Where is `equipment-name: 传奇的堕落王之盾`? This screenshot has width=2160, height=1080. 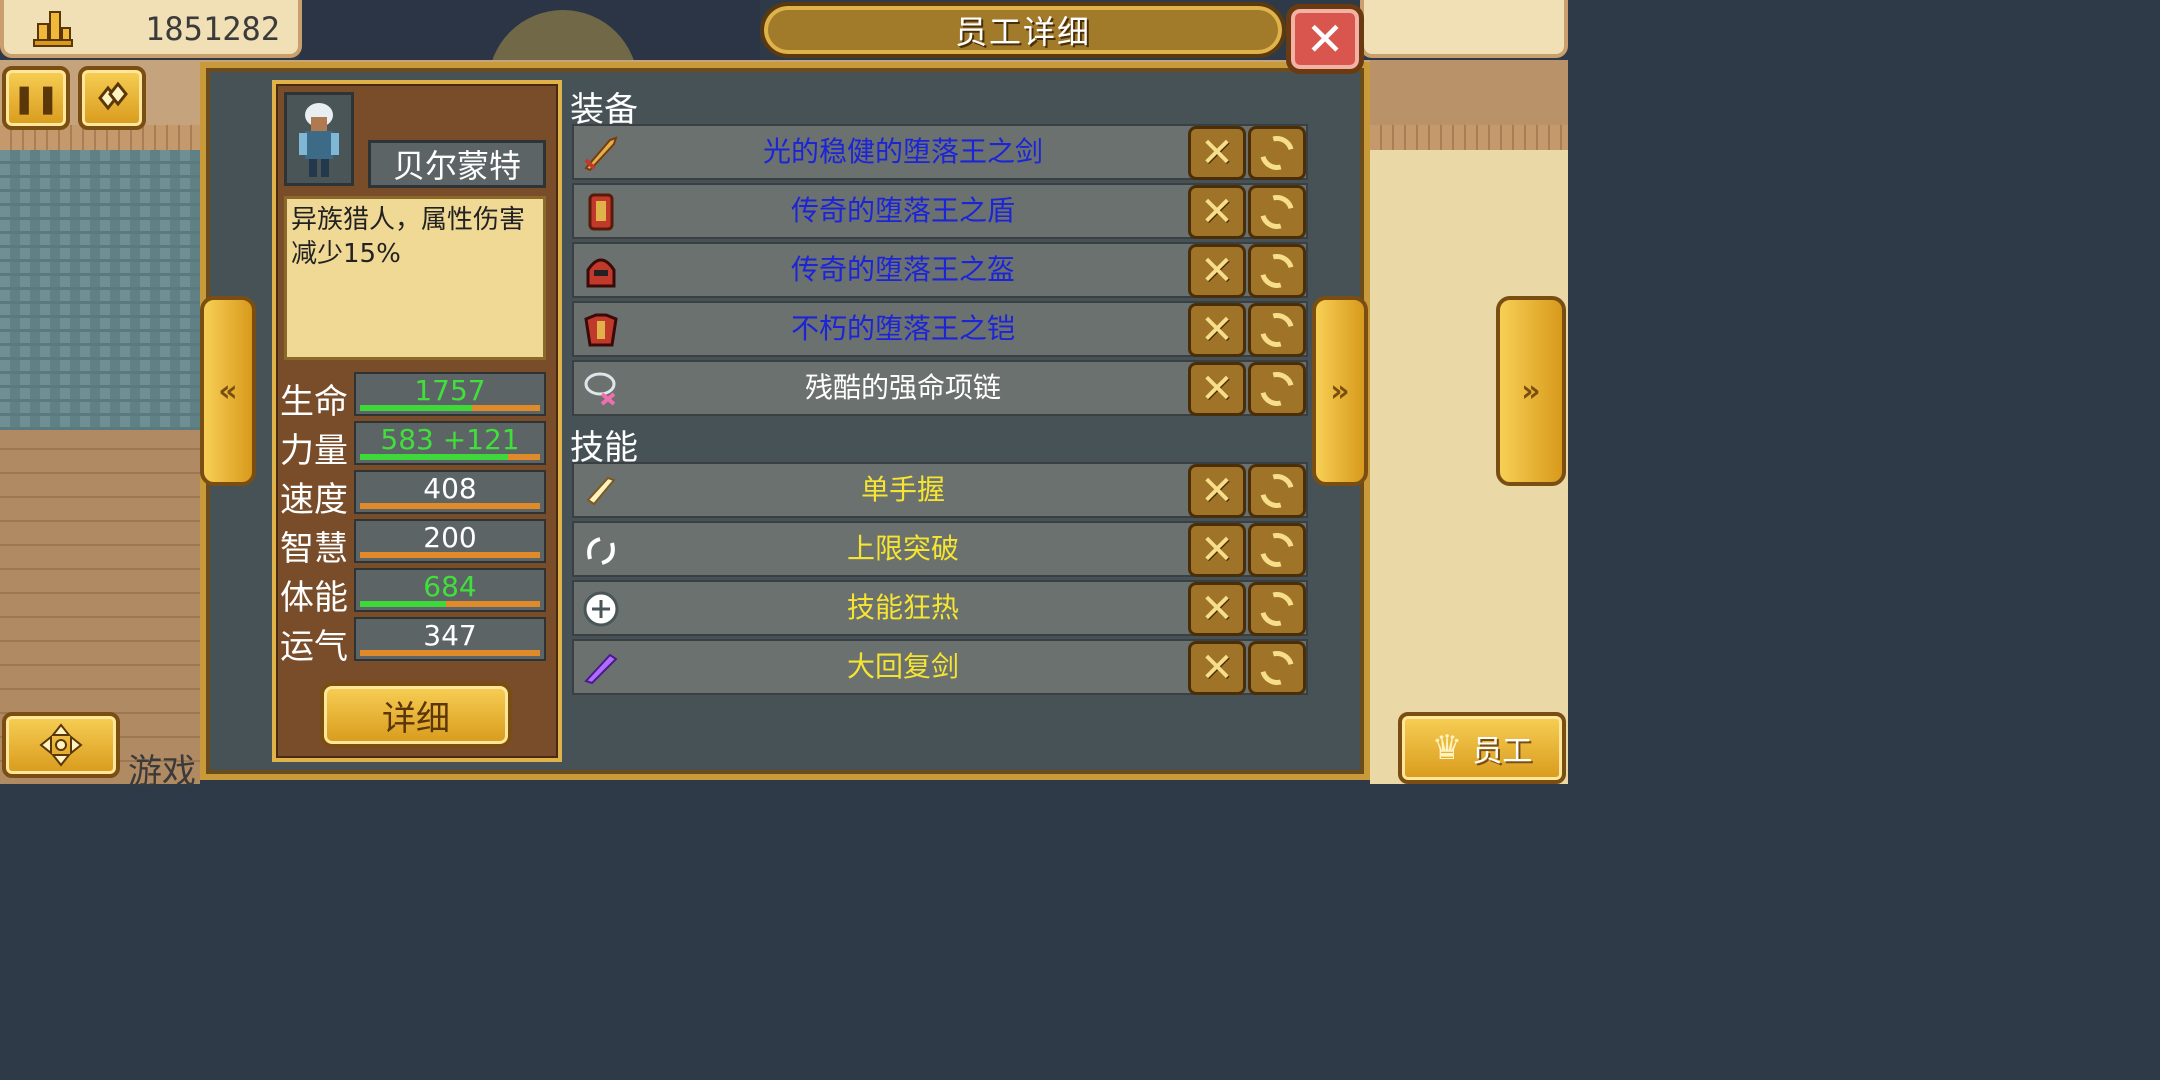 equipment-name: 传奇的堕落王之盾 is located at coordinates (902, 210).